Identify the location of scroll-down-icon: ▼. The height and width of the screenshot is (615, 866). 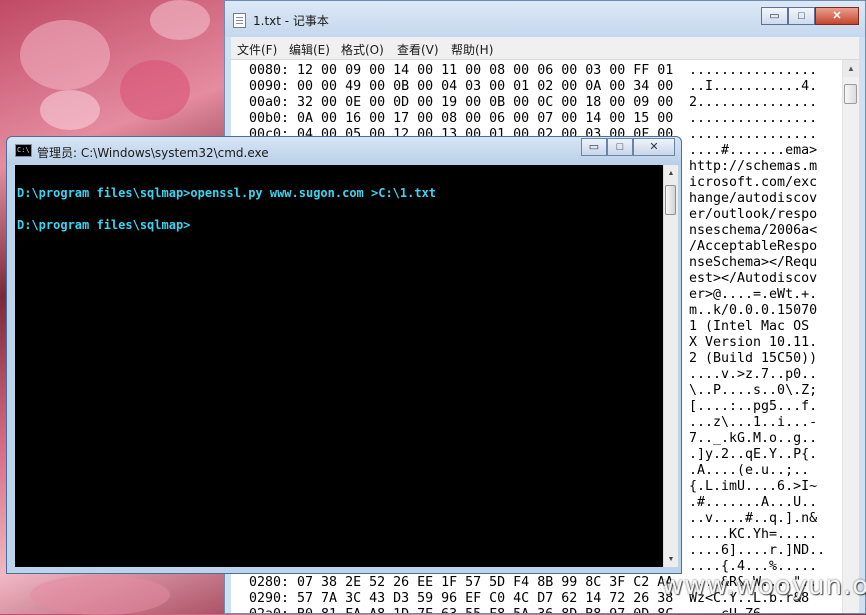
(671, 559).